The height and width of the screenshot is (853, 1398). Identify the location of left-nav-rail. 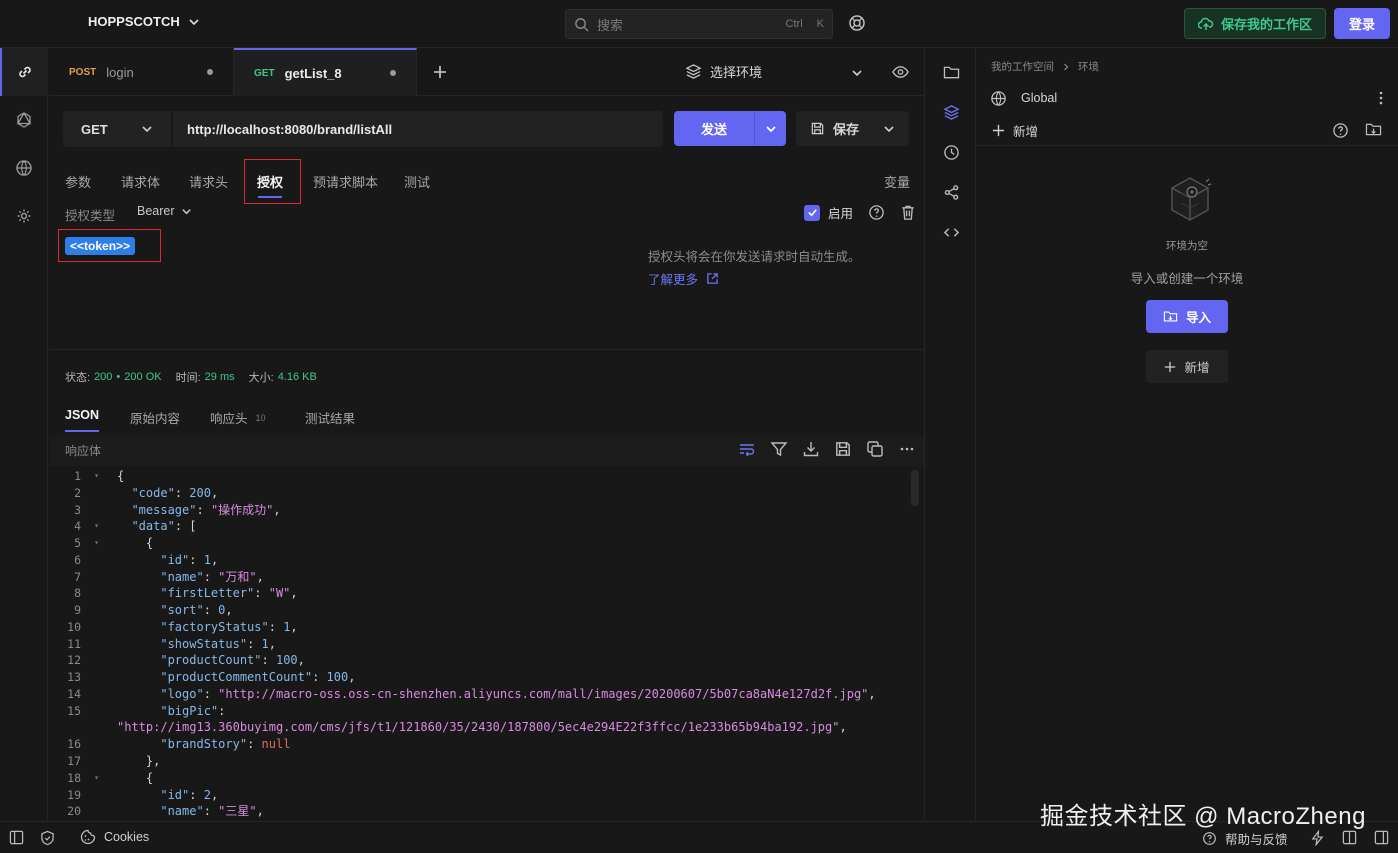
(24, 434).